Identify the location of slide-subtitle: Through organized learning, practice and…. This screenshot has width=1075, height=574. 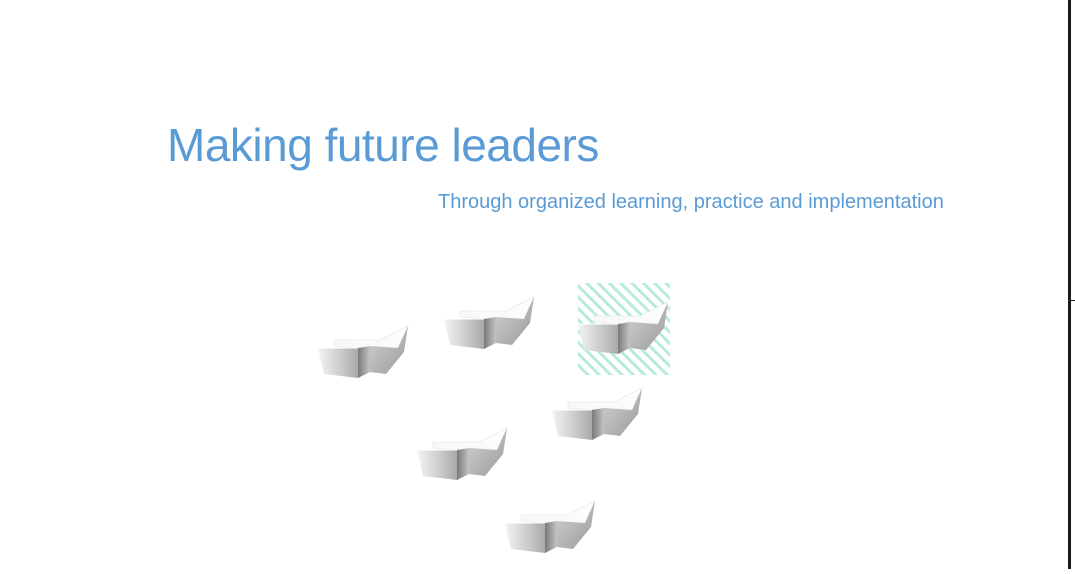
(691, 202).